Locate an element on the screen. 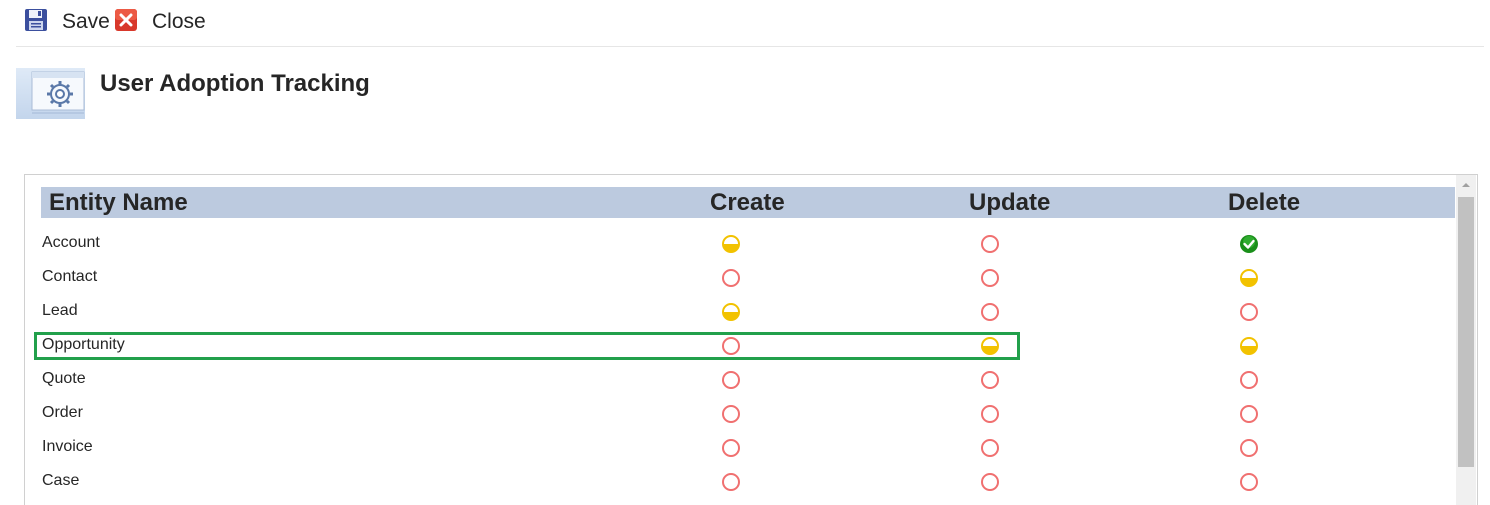  settings-gear-form-icon is located at coordinates (50, 93).